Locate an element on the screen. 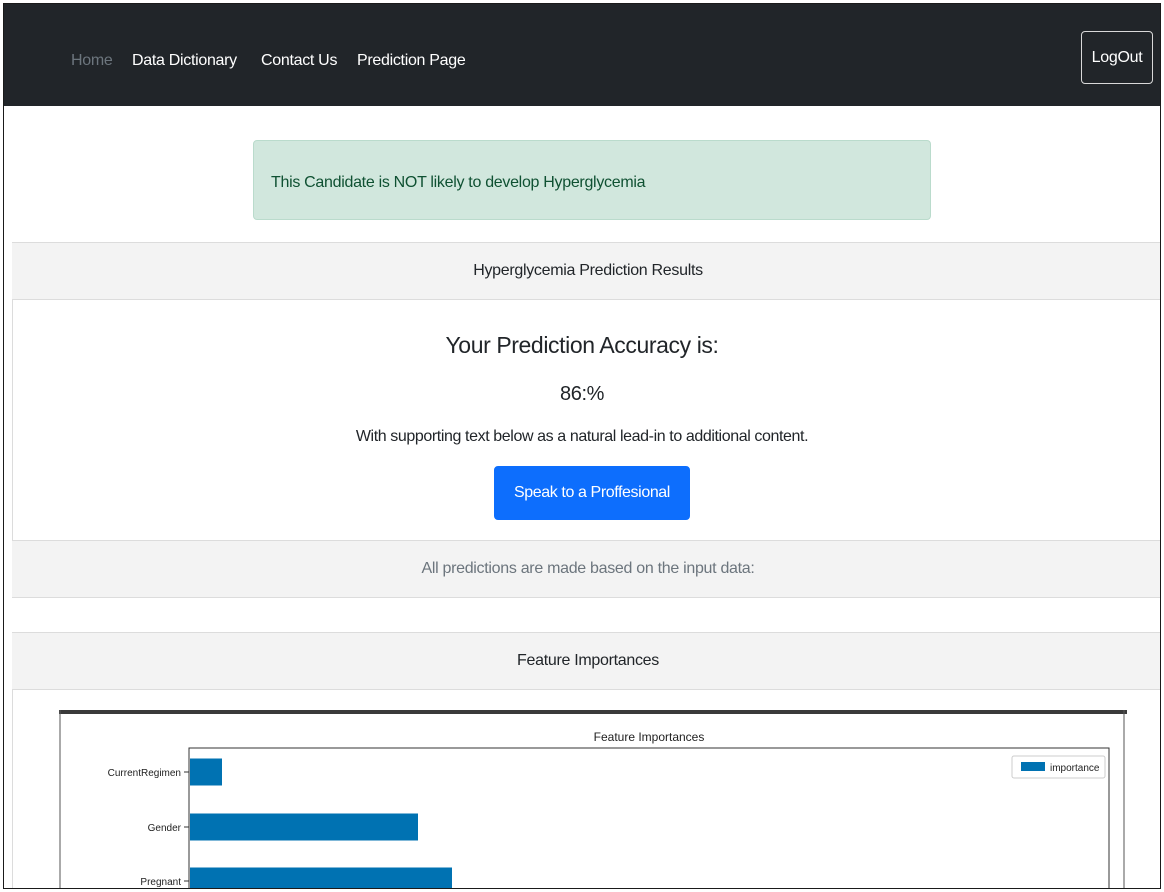 The height and width of the screenshot is (892, 1164). results-card-header: Hyperglycemia Prediction Results is located at coordinates (586, 271).